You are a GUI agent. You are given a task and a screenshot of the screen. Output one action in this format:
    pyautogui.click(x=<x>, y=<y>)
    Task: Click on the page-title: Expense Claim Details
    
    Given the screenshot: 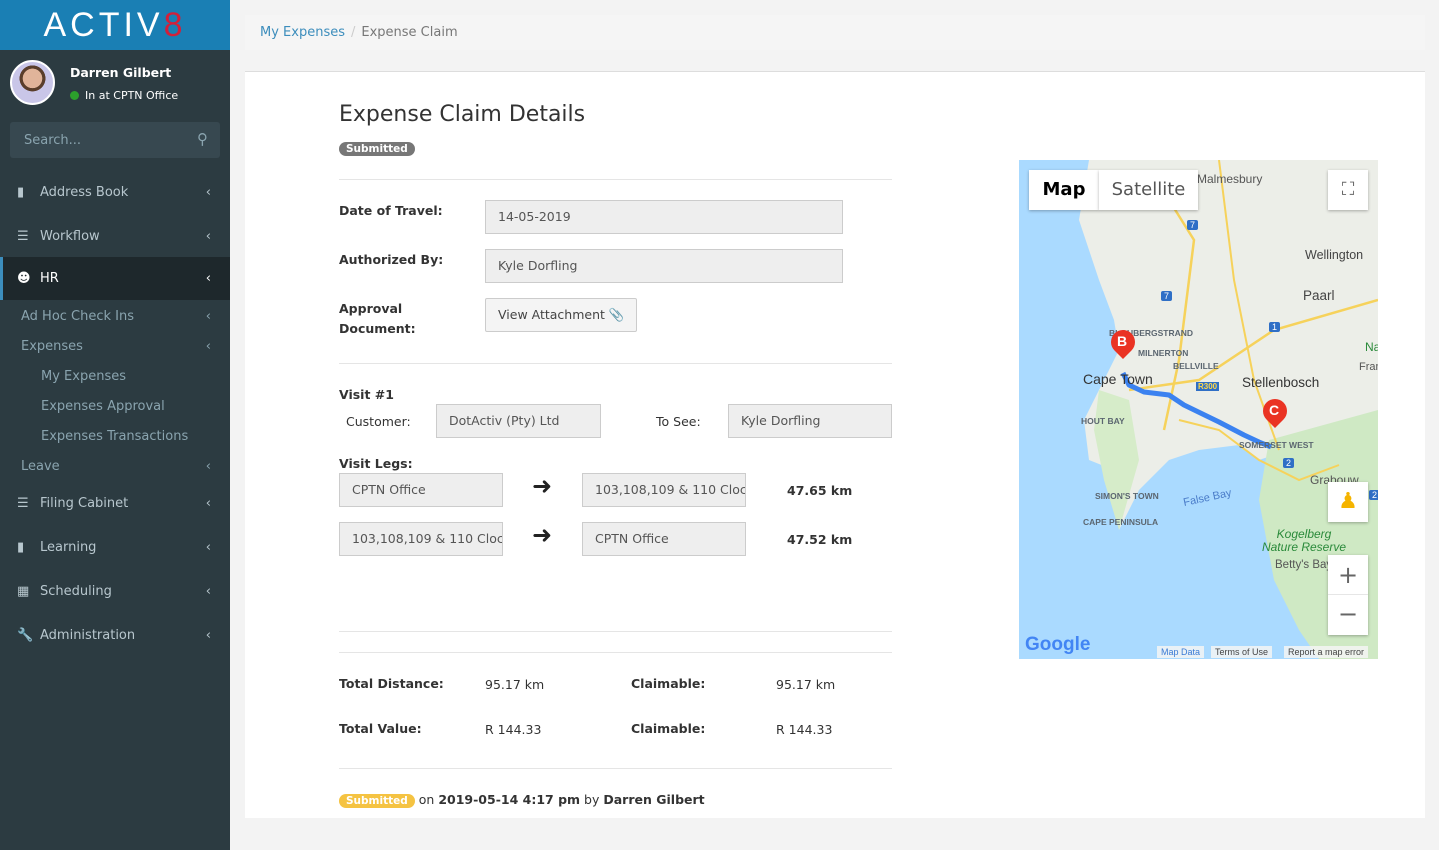 What is the action you would take?
    pyautogui.click(x=462, y=114)
    